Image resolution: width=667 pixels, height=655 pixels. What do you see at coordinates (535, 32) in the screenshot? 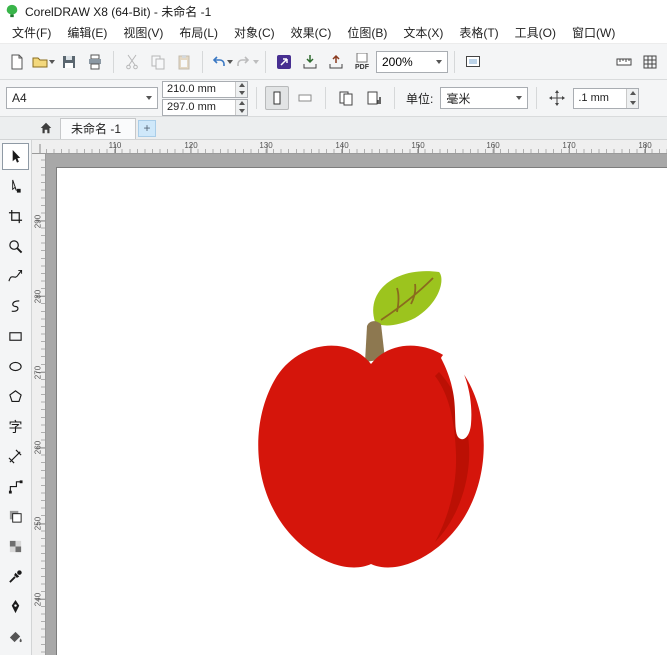
I see `menu-tools: 工具(O)` at bounding box center [535, 32].